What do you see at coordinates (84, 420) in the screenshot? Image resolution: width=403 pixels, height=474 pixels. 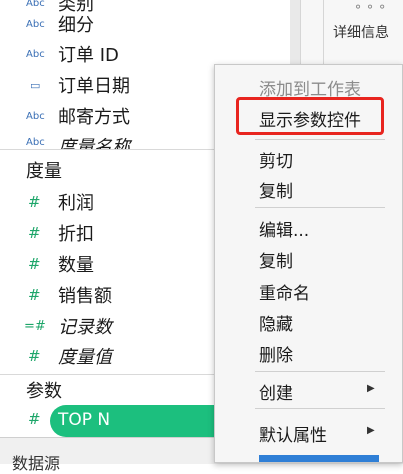 I see `parameter-label: TOP N` at bounding box center [84, 420].